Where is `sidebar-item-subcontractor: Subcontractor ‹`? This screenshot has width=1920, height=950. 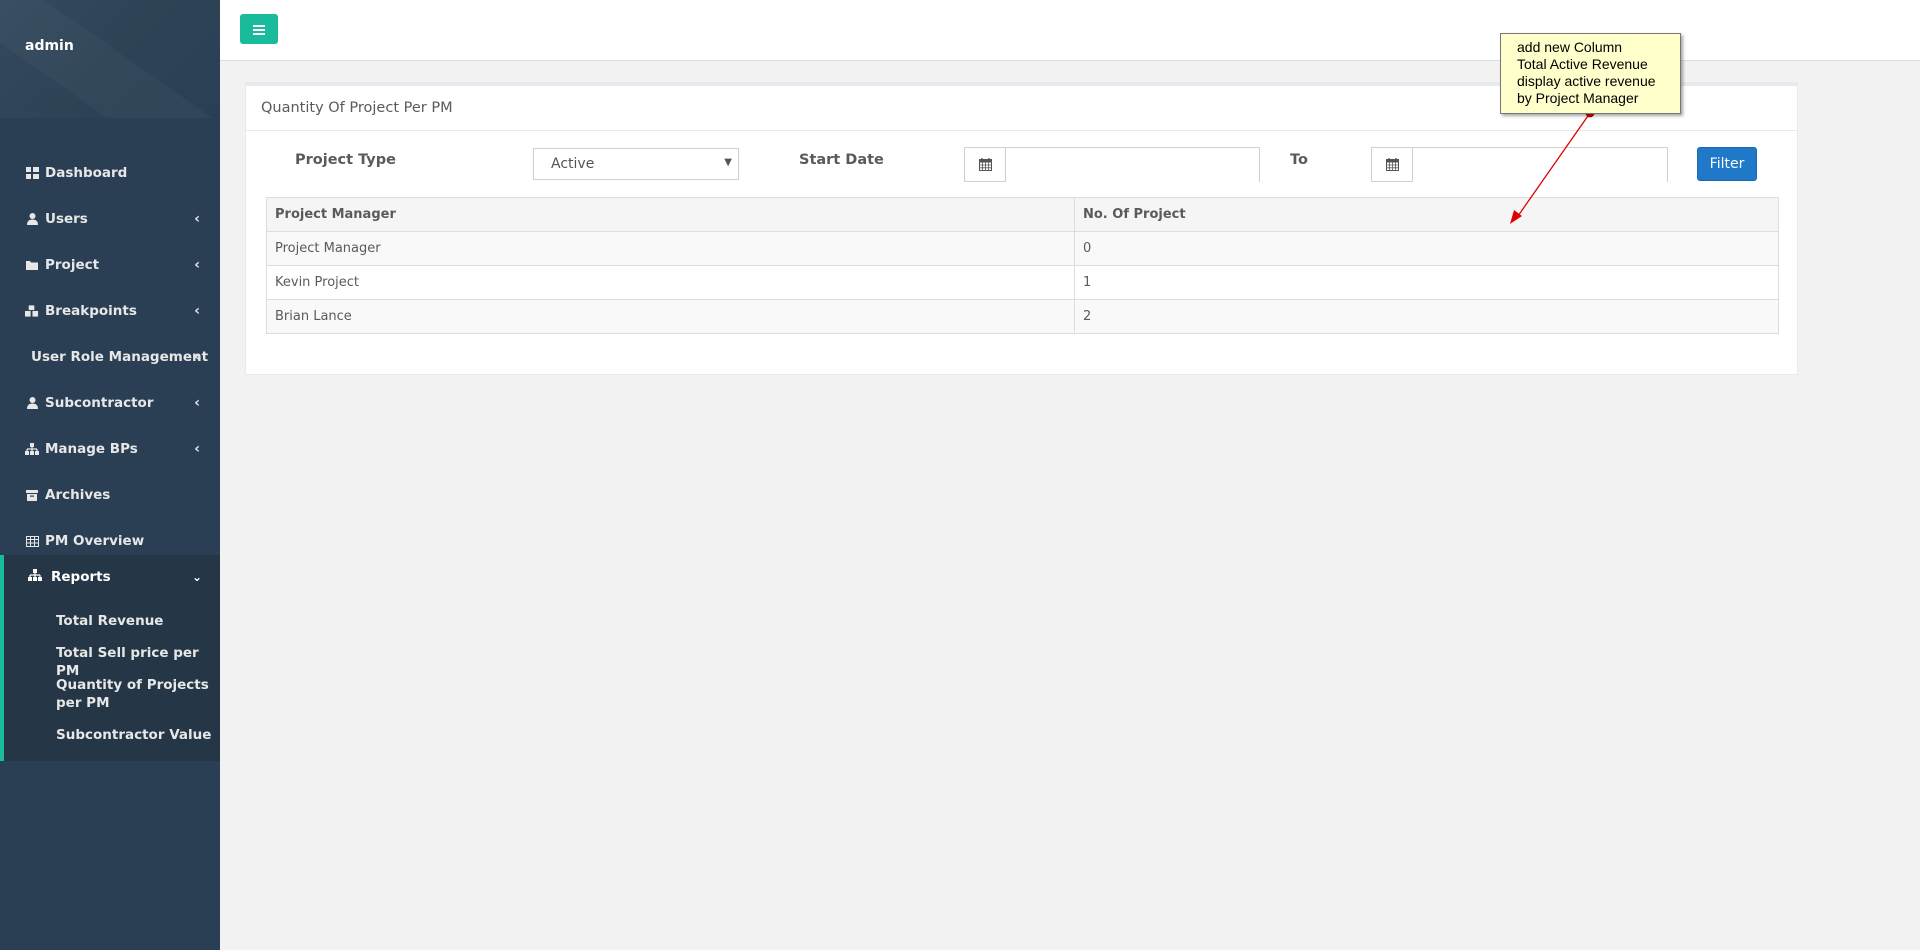
sidebar-item-subcontractor: Subcontractor ‹ is located at coordinates (110, 403).